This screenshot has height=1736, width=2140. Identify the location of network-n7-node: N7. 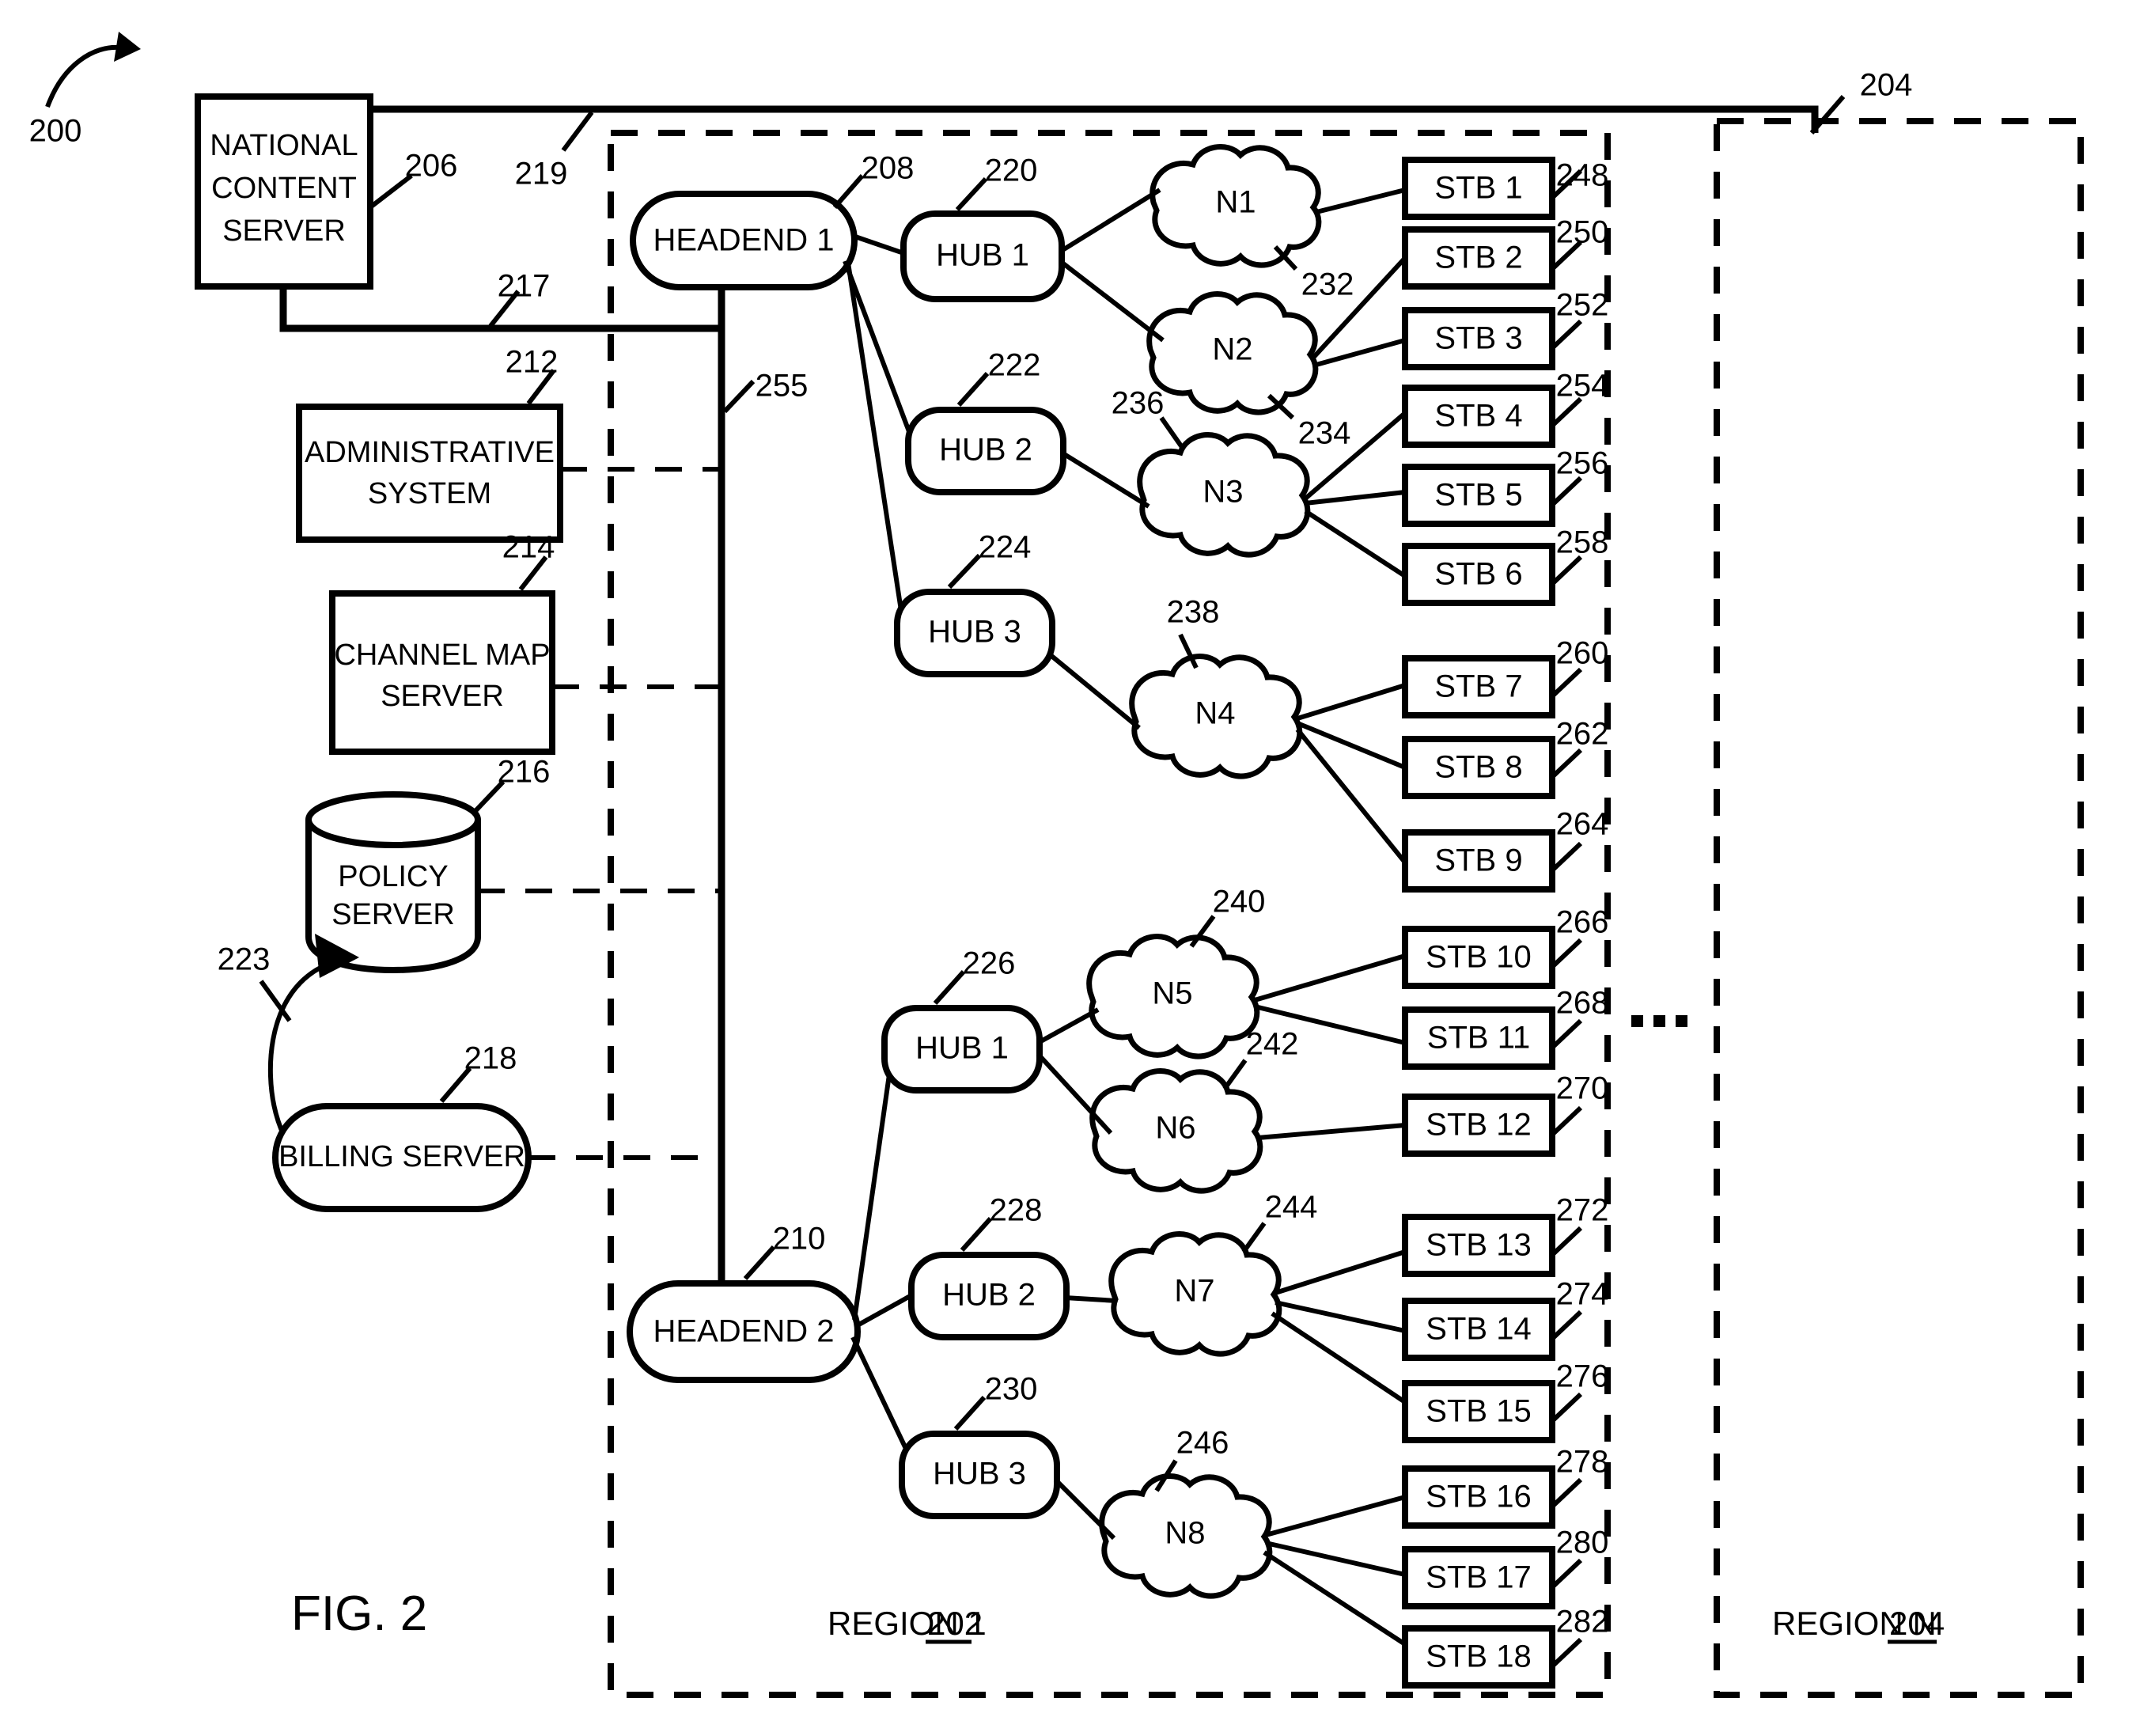
(1195, 1294).